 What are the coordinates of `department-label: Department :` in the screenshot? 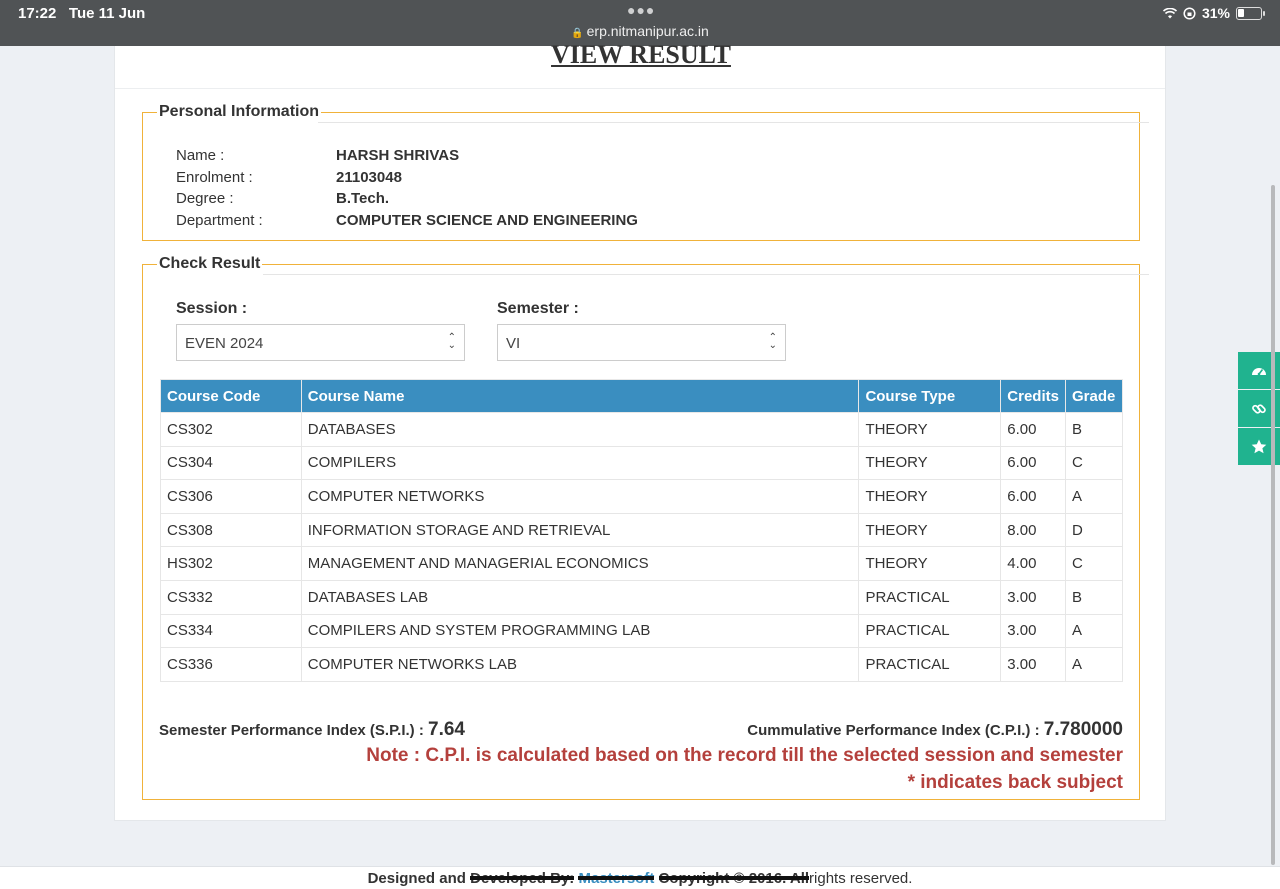 It's located at (219, 220).